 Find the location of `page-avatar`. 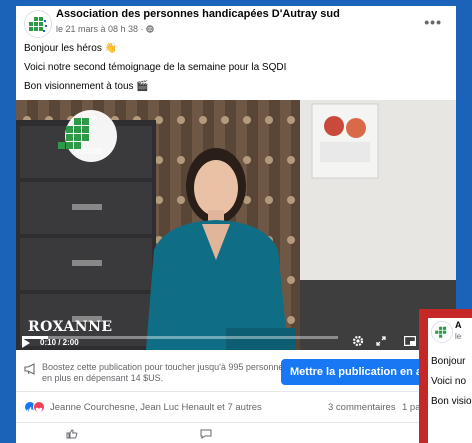

page-avatar is located at coordinates (38, 24).